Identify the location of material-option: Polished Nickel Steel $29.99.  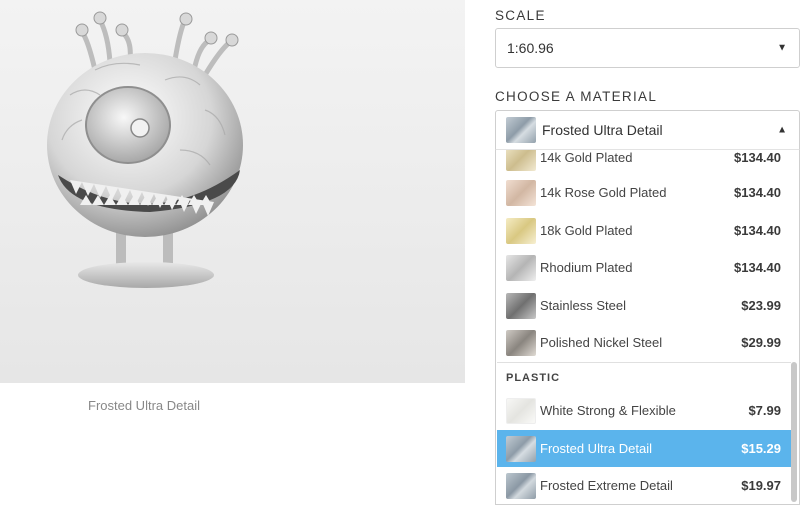
(644, 342).